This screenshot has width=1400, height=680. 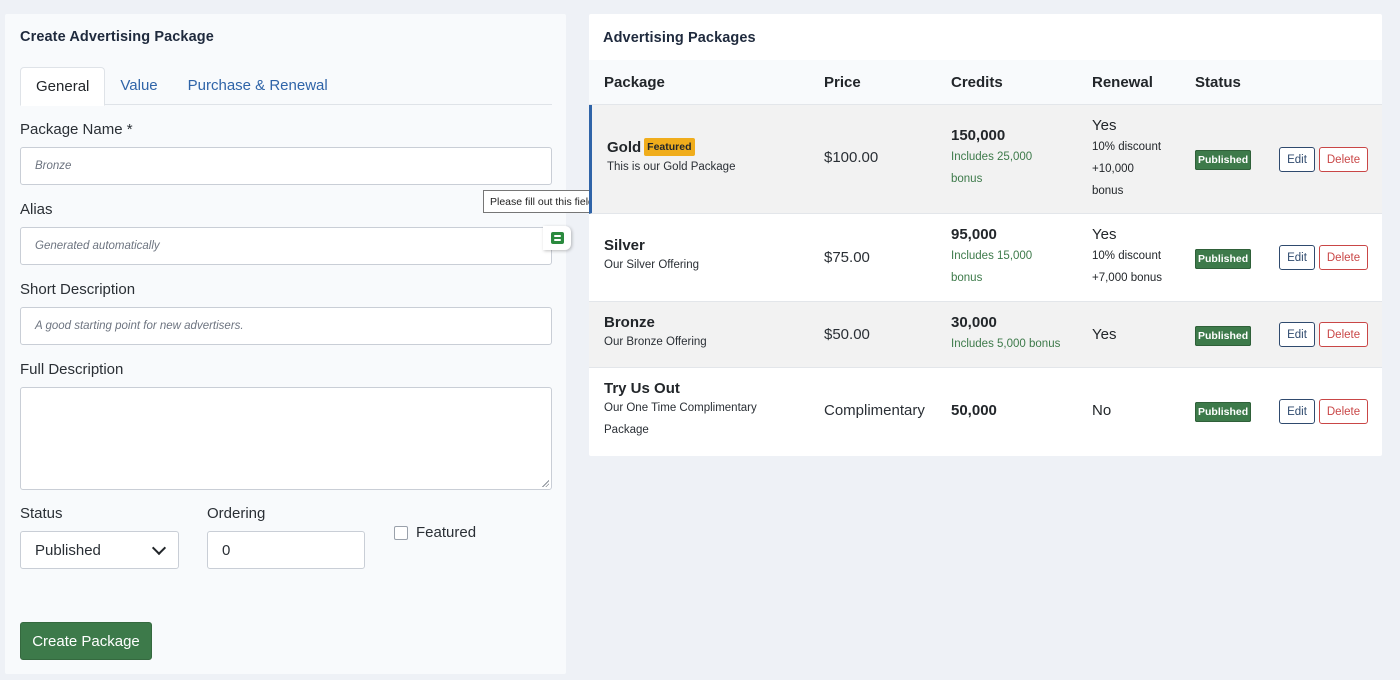 I want to click on column-header-package: Package, so click(x=634, y=82).